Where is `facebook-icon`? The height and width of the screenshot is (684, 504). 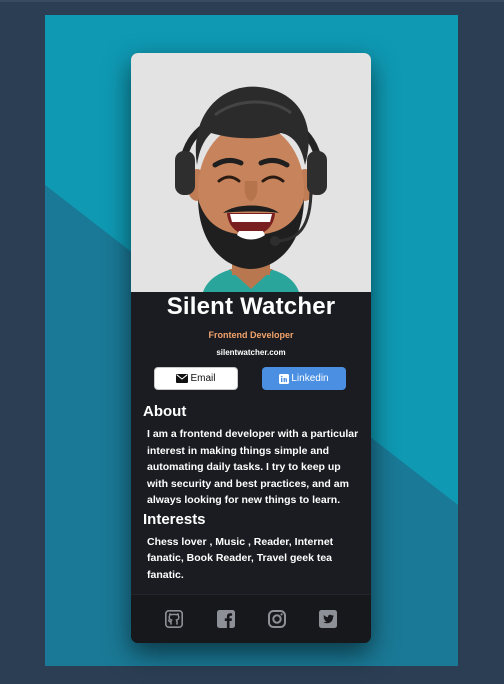
facebook-icon is located at coordinates (226, 619).